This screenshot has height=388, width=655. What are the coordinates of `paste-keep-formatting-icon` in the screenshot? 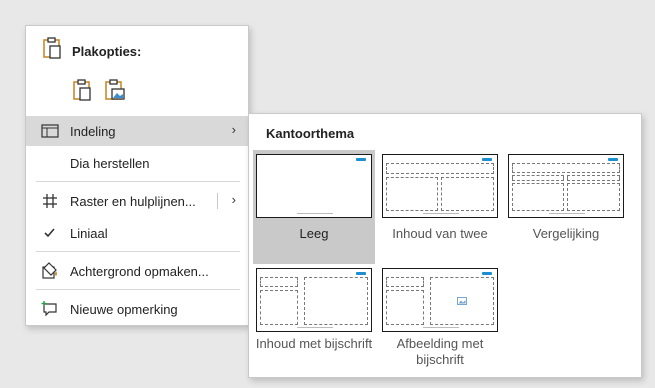 It's located at (83, 90).